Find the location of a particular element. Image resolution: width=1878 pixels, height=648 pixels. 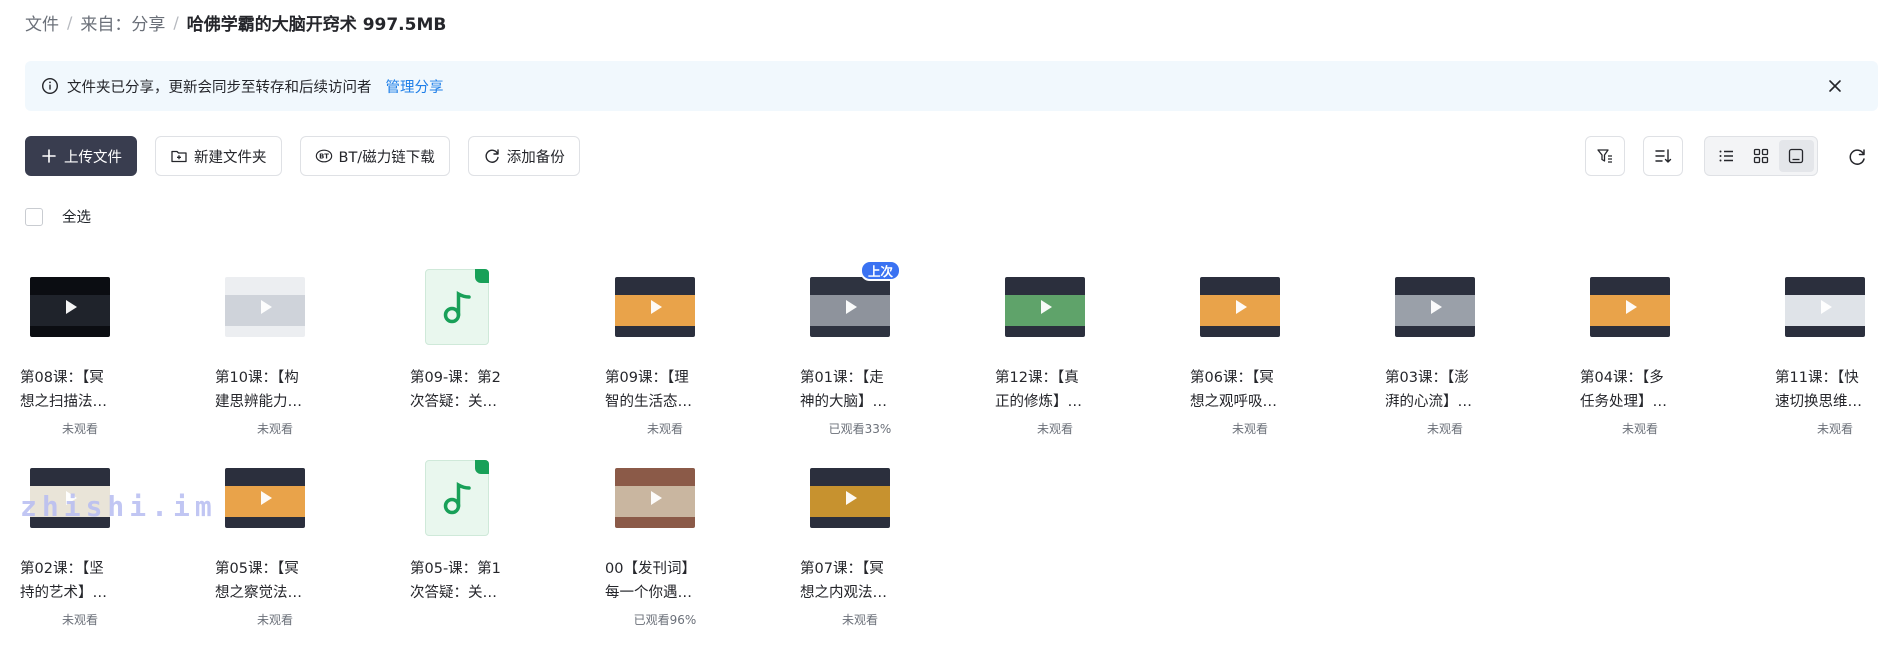

file-item: 上次第01课：【走 神的大脑】… 已观看33% is located at coordinates (875, 351).